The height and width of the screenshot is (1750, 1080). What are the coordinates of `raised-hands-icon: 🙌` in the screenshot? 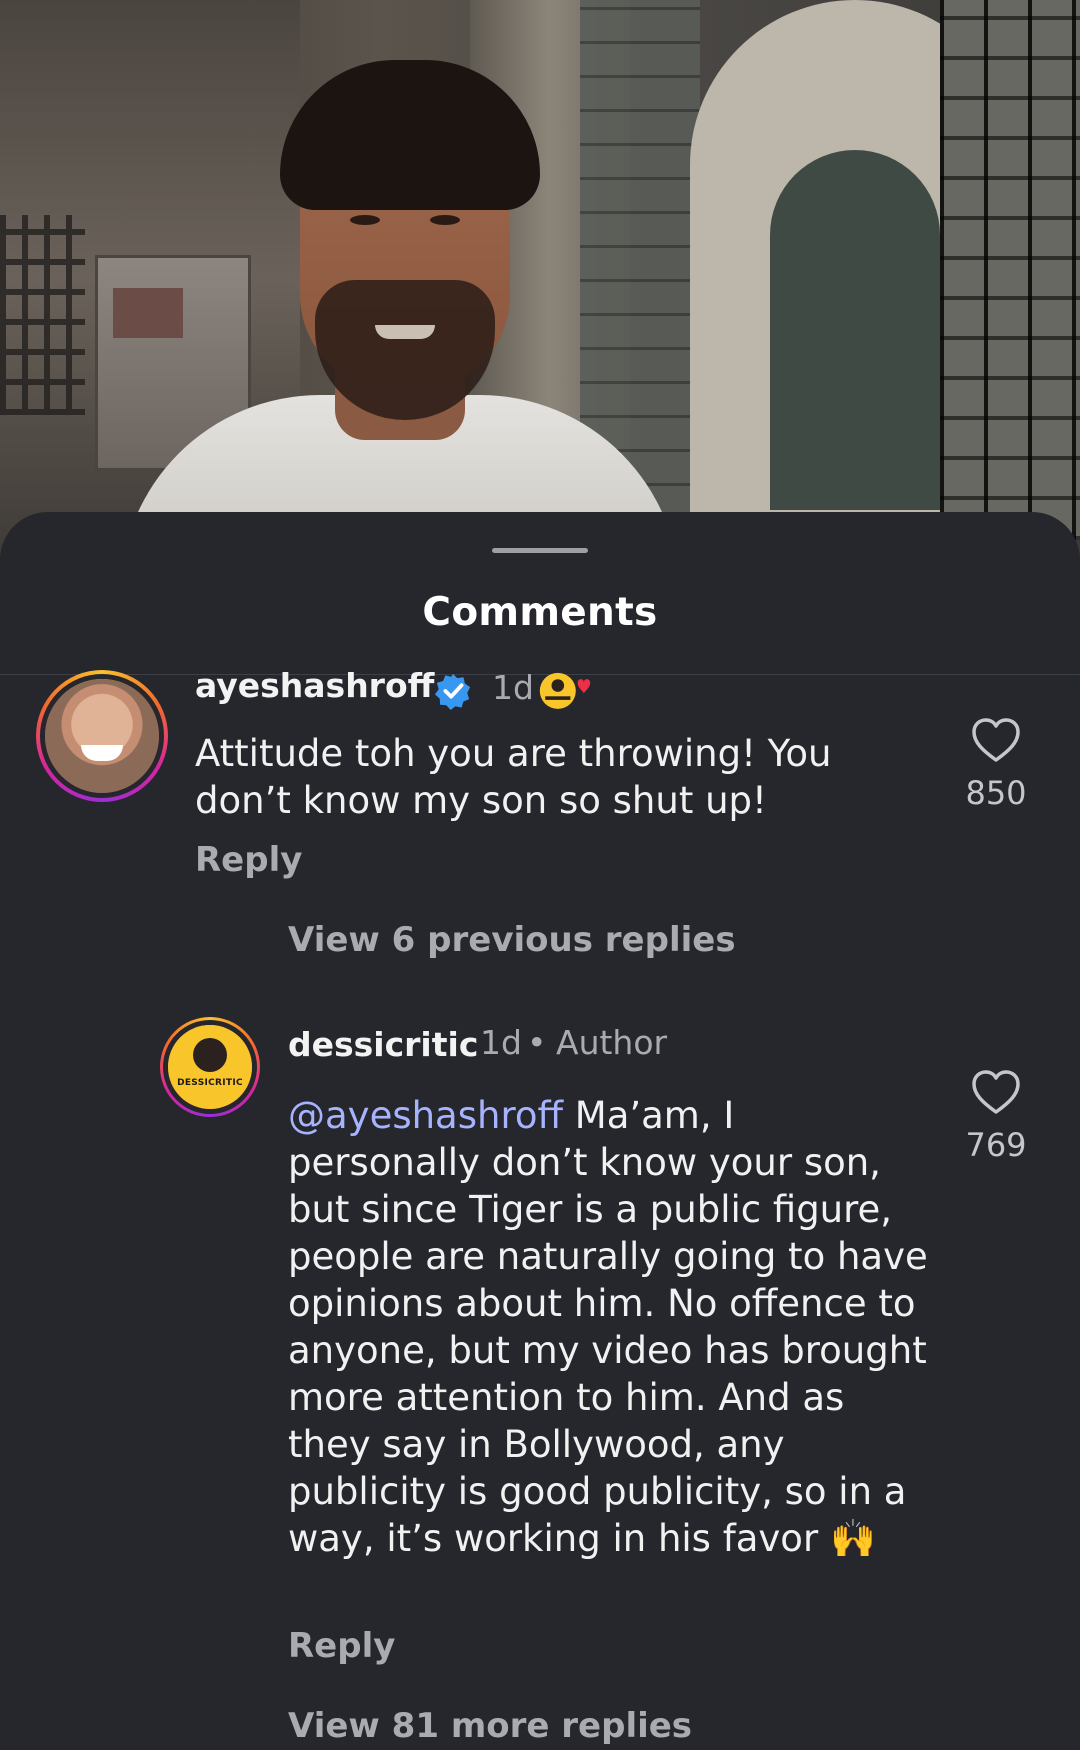 It's located at (853, 1538).